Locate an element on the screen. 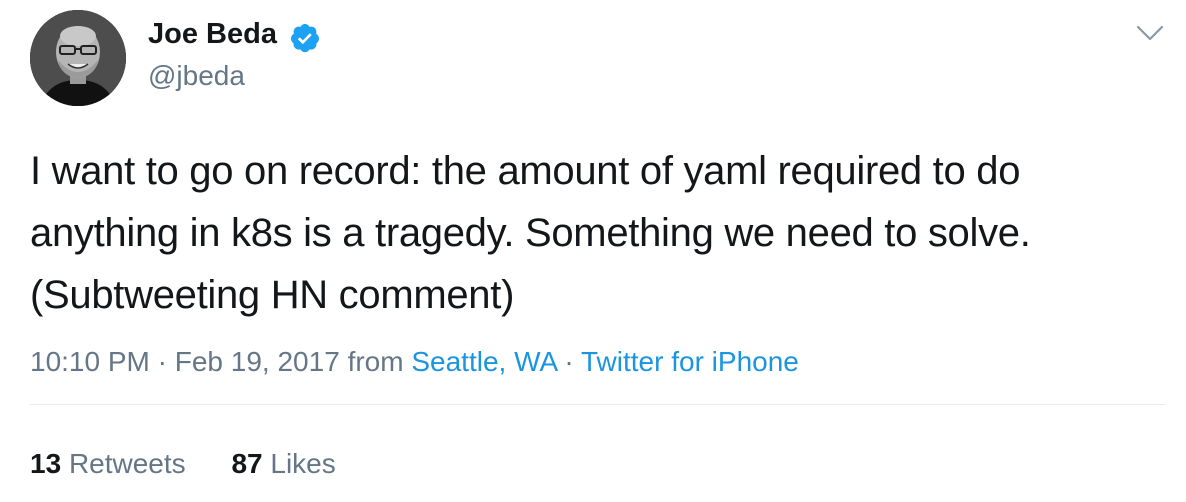 Image resolution: width=1186 pixels, height=502 pixels. avatar-image is located at coordinates (78, 58).